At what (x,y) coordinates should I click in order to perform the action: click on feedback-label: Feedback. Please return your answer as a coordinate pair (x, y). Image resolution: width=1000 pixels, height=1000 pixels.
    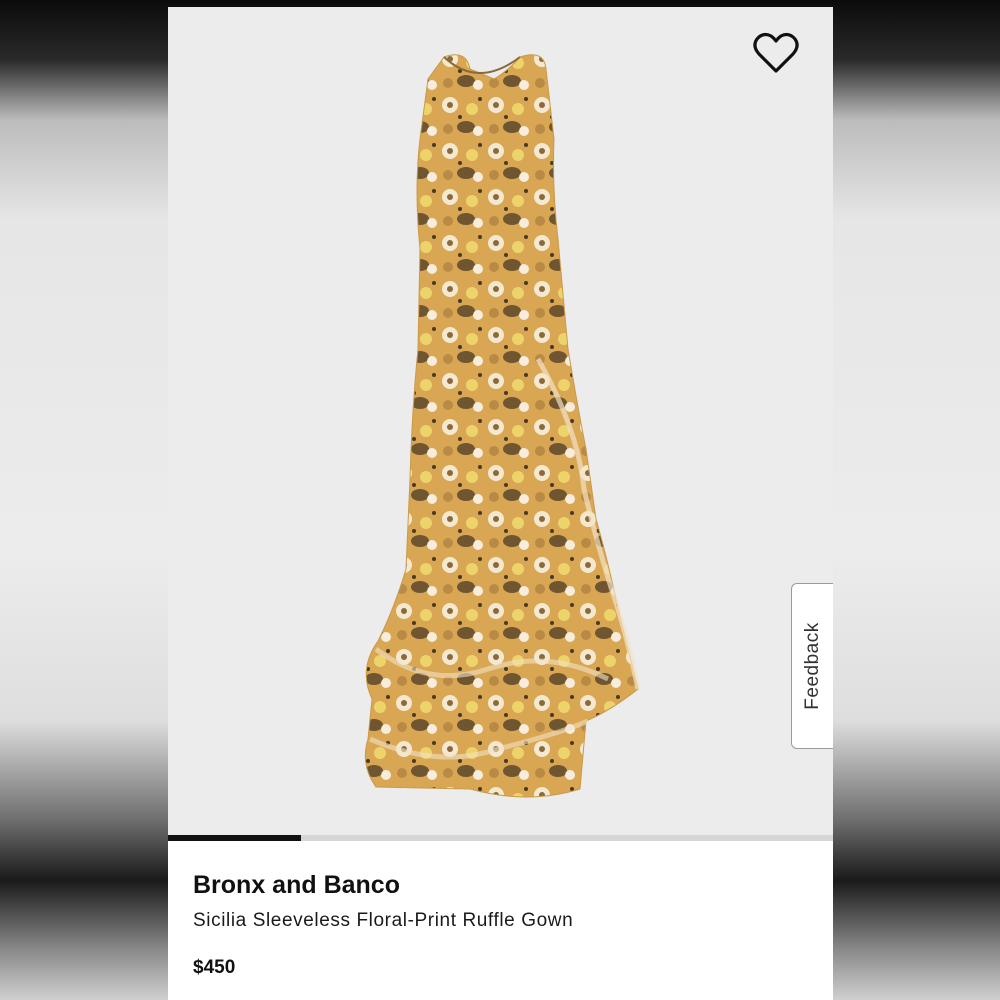
    Looking at the image, I should click on (812, 666).